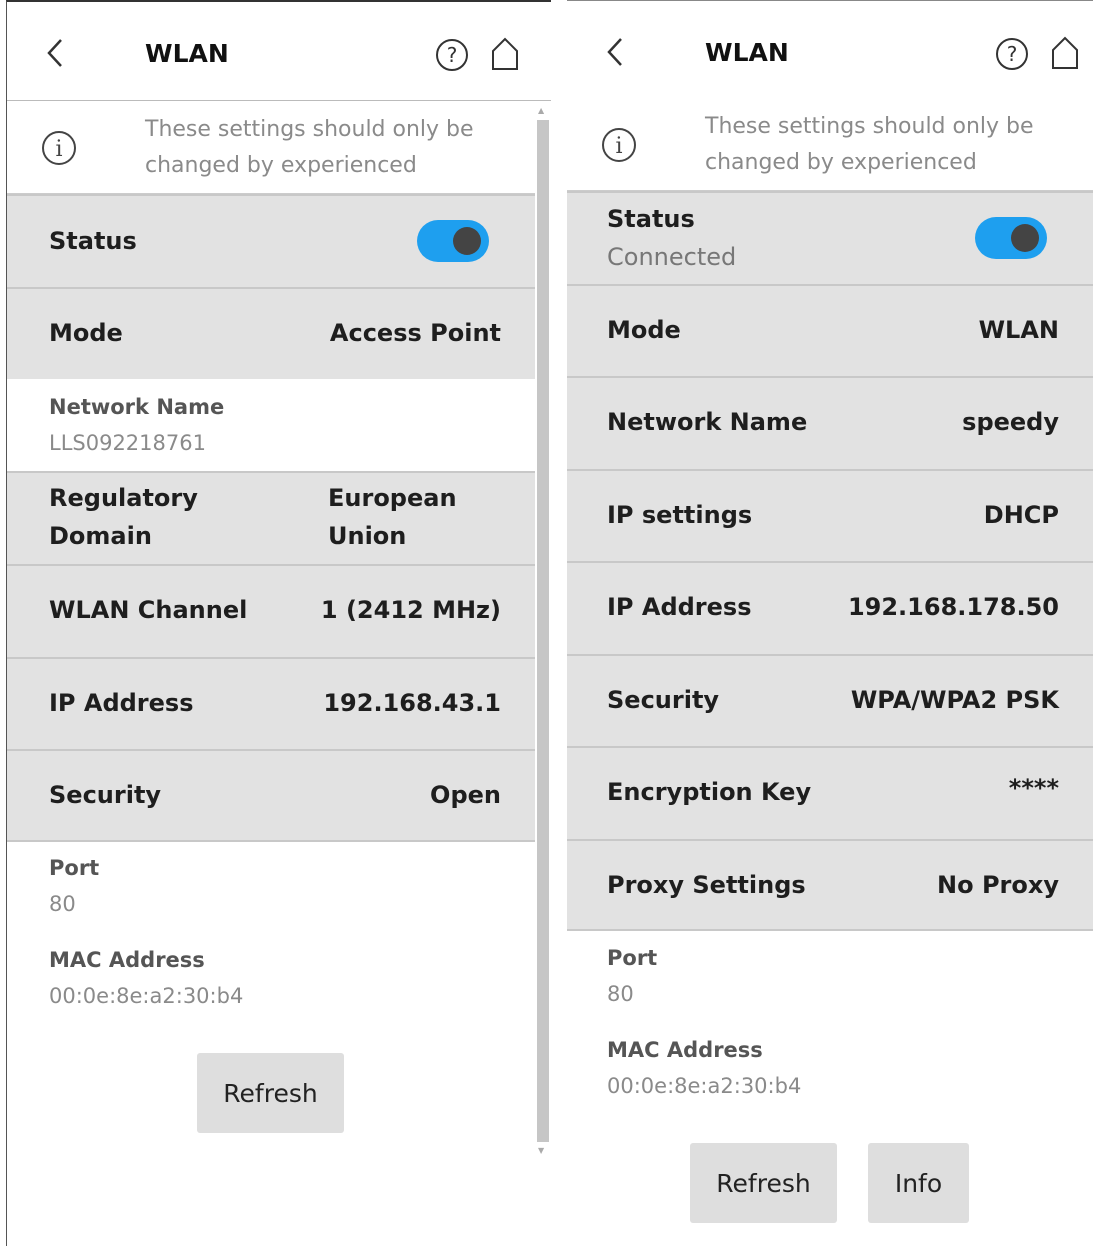 This screenshot has height=1246, width=1099. Describe the element at coordinates (830, 422) in the screenshot. I see `network-name-row: Network Name speedy` at that location.